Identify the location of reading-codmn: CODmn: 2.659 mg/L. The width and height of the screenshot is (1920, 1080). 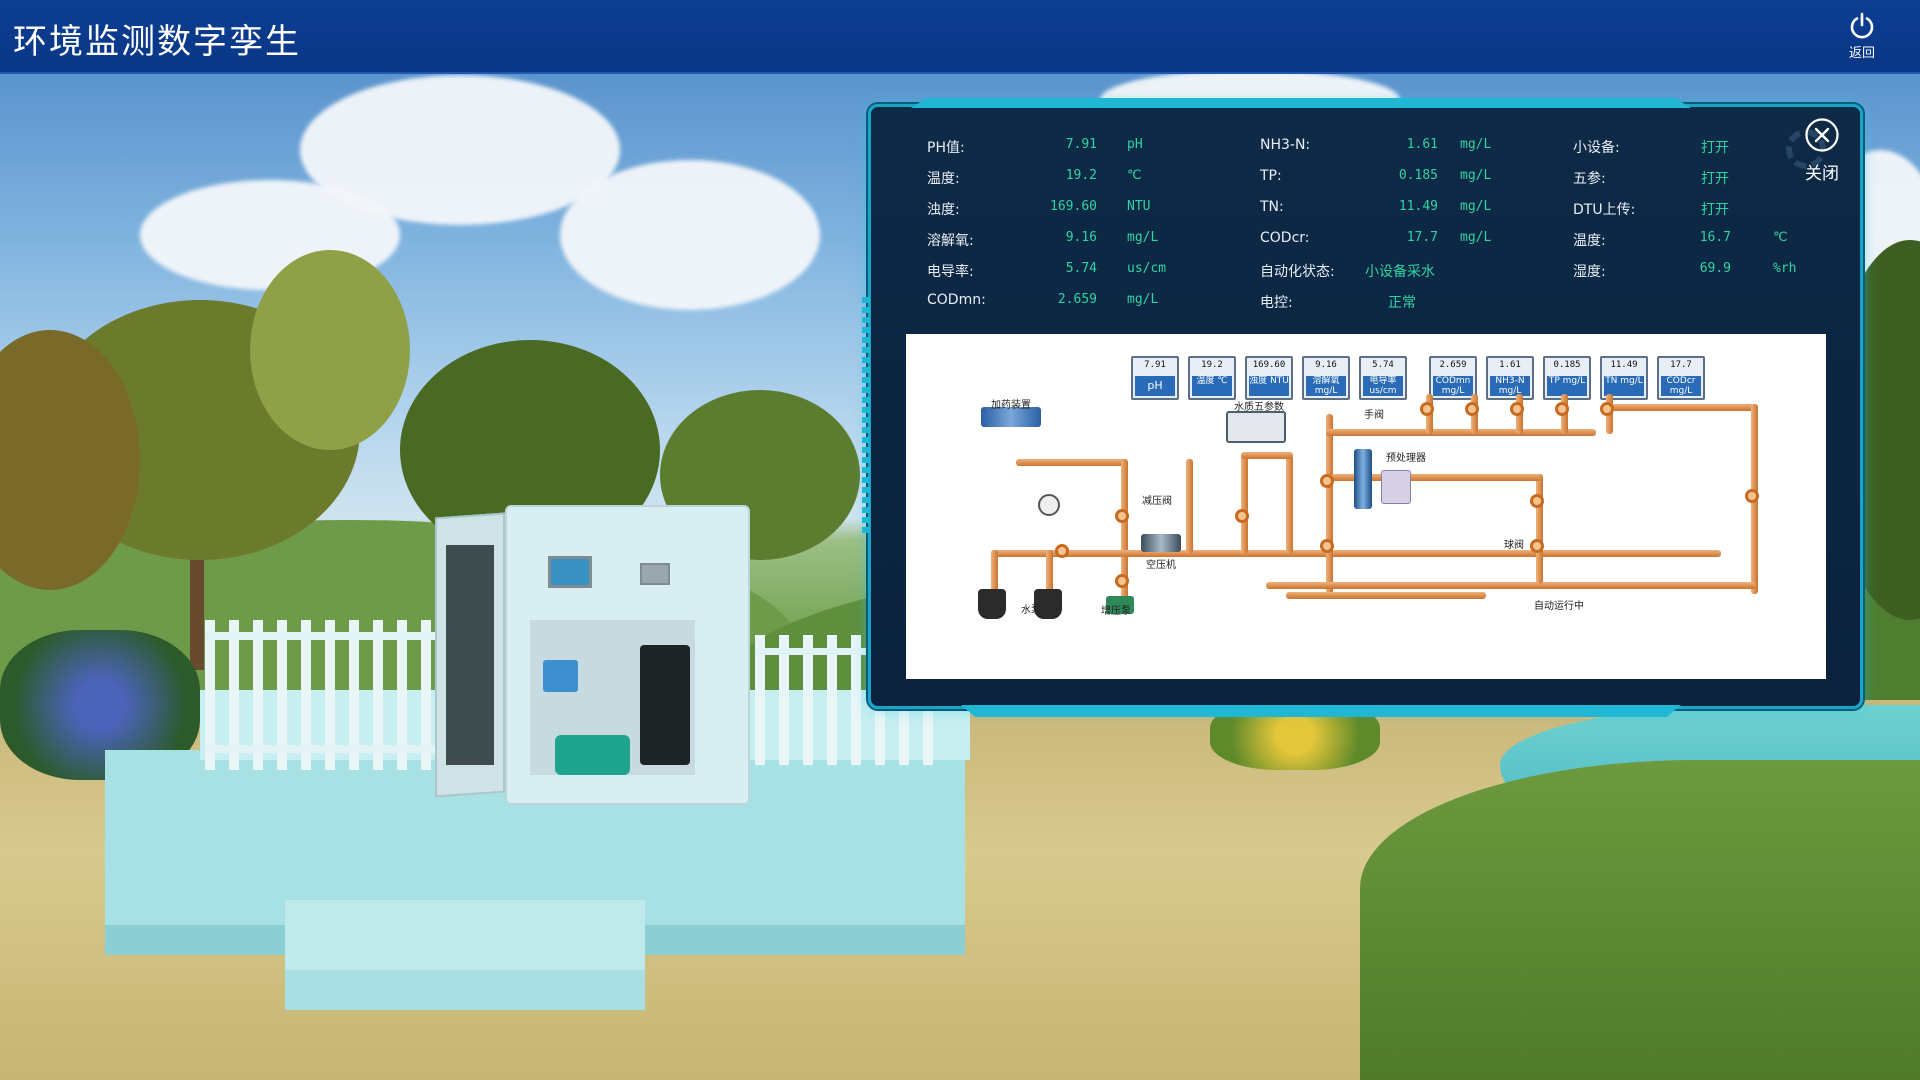
(1057, 303).